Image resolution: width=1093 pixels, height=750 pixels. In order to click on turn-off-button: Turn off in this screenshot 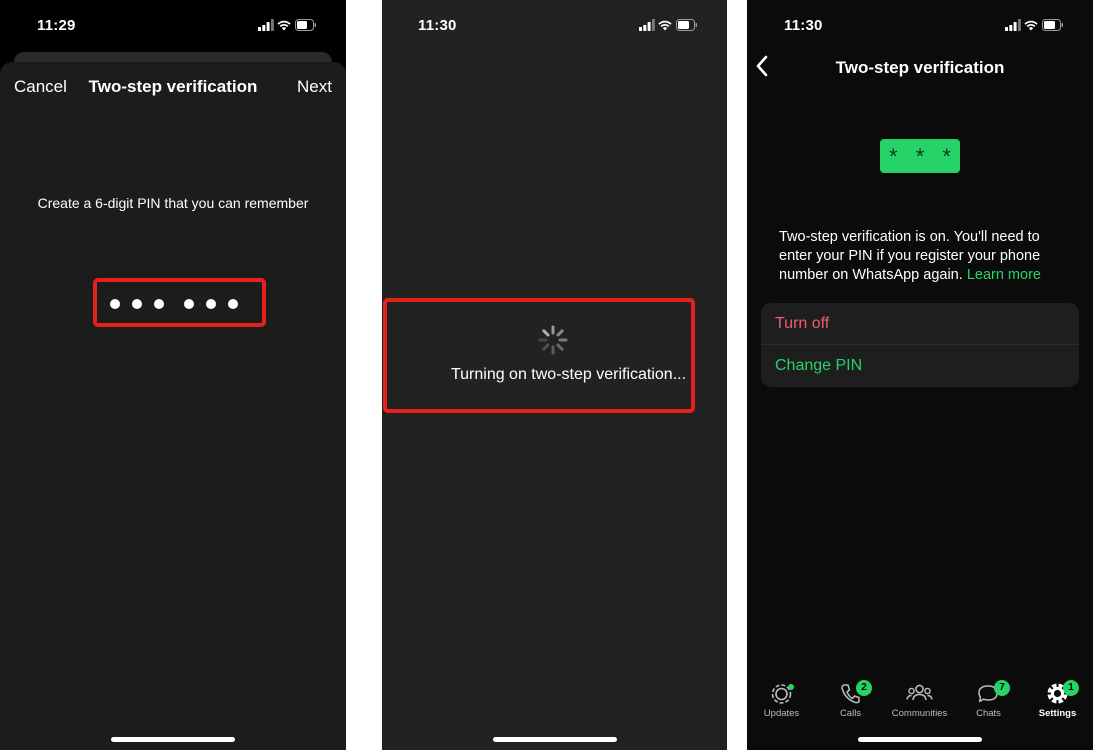, I will do `click(920, 324)`.